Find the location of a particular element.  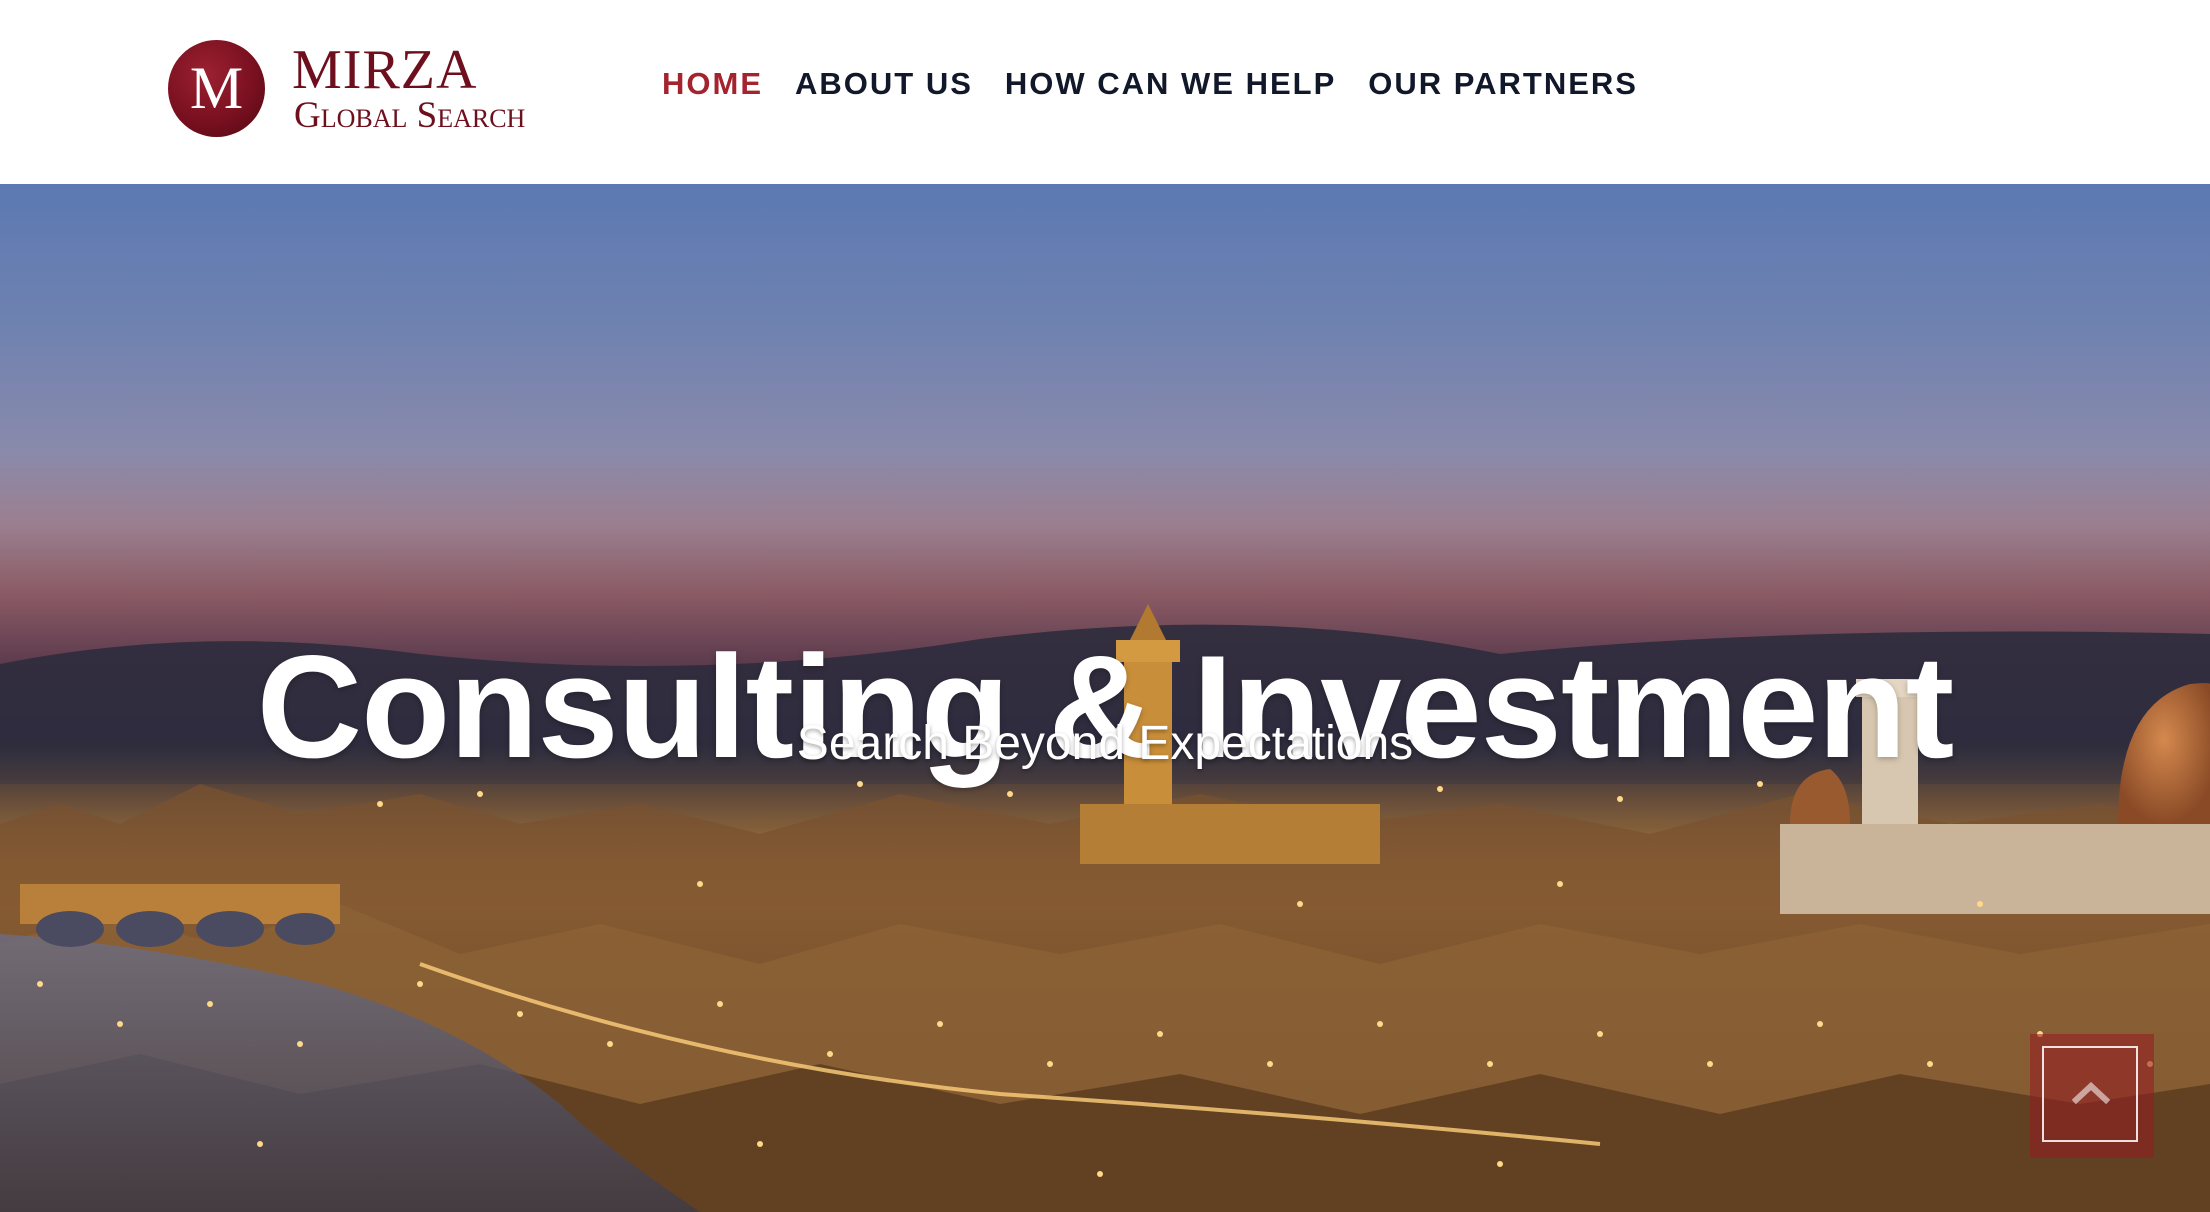

nav-item-how-can-we-help: HOW CAN WE HELP is located at coordinates (1170, 84).